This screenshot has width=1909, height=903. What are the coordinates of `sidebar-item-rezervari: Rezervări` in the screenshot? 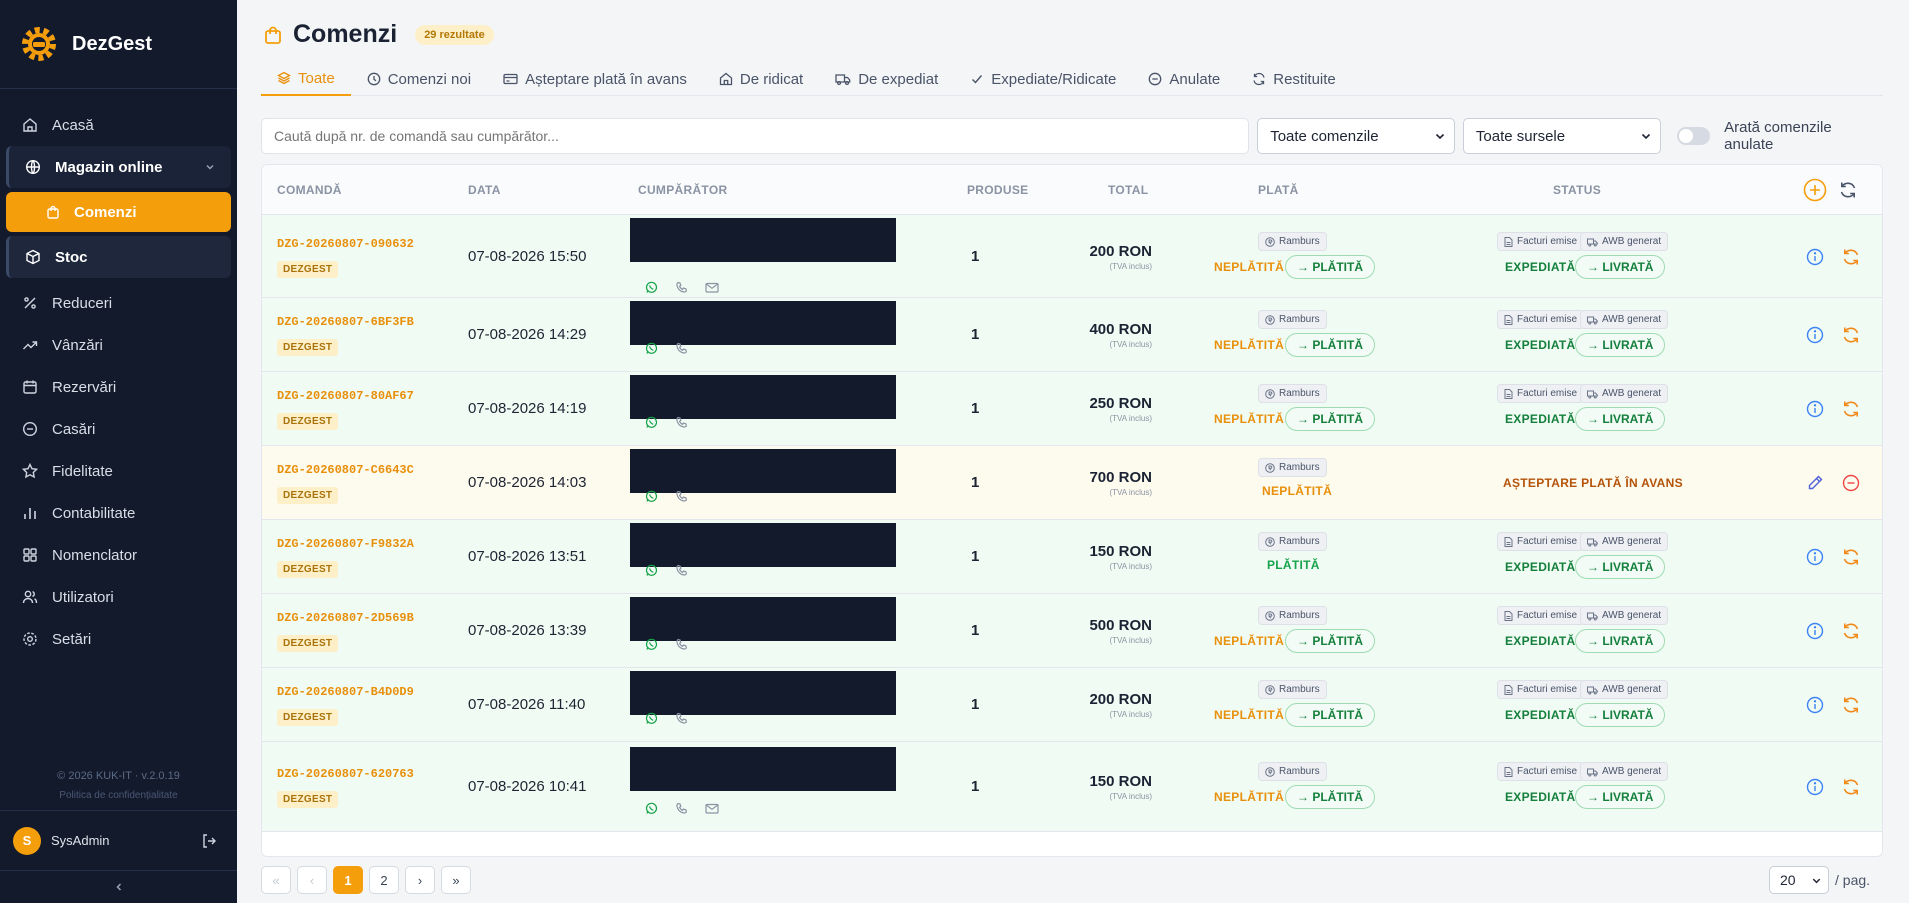 It's located at (118, 387).